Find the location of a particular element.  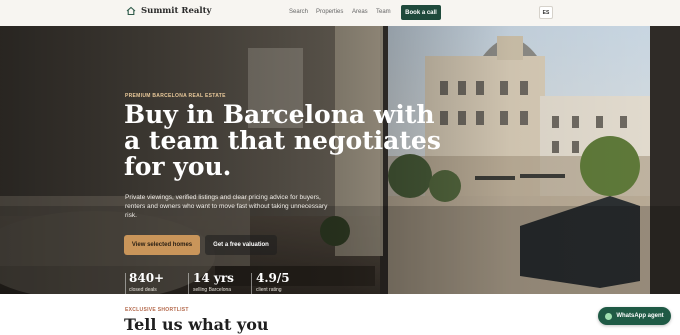

house-icon is located at coordinates (131, 11).